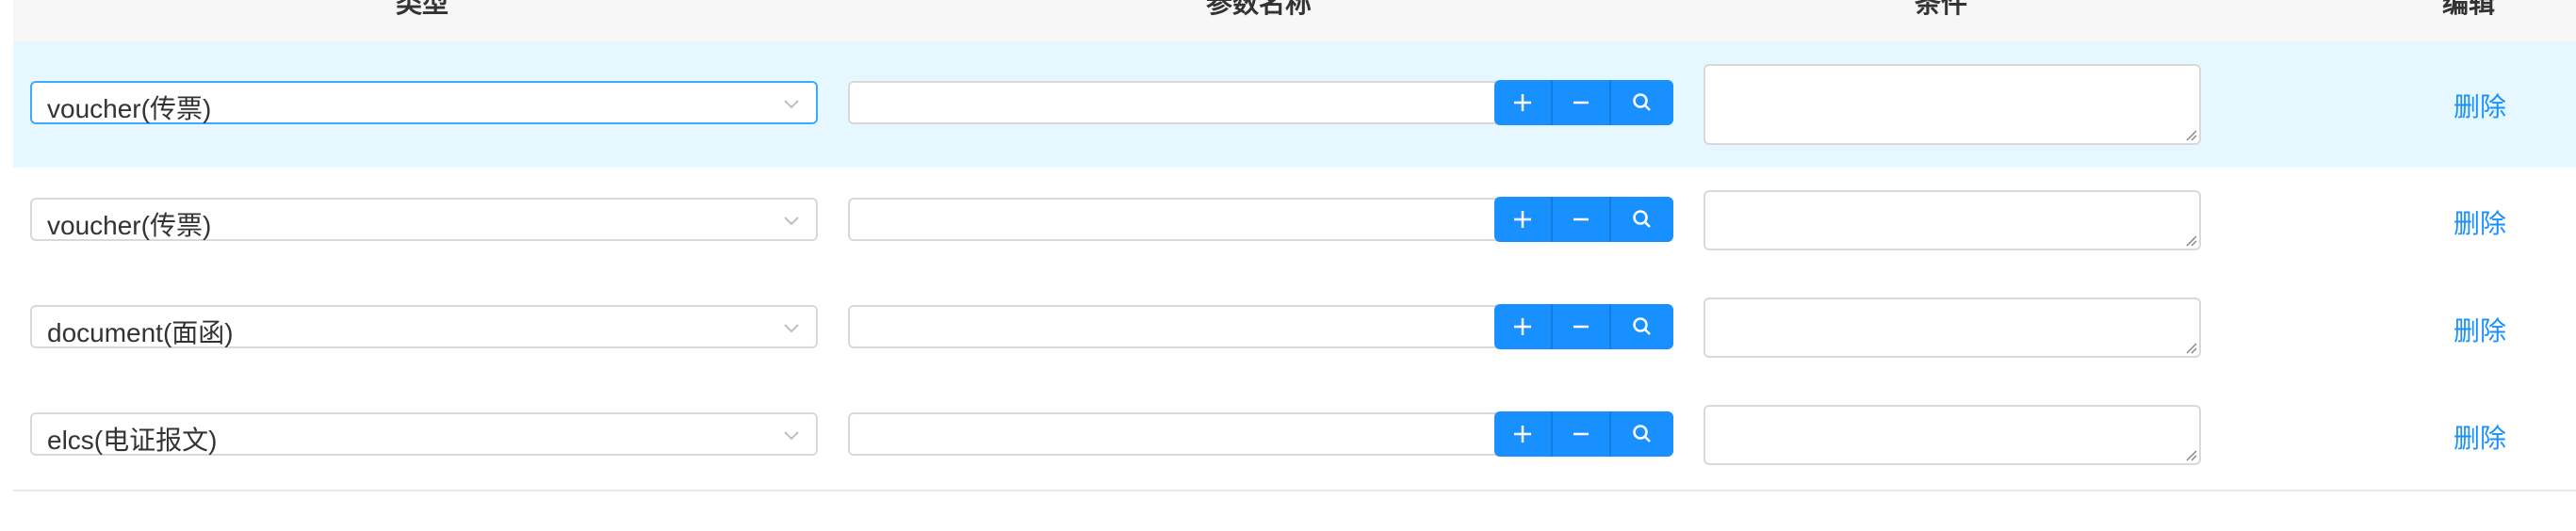  Describe the element at coordinates (2469, 9) in the screenshot. I see `column-header-edit: 编辑` at that location.